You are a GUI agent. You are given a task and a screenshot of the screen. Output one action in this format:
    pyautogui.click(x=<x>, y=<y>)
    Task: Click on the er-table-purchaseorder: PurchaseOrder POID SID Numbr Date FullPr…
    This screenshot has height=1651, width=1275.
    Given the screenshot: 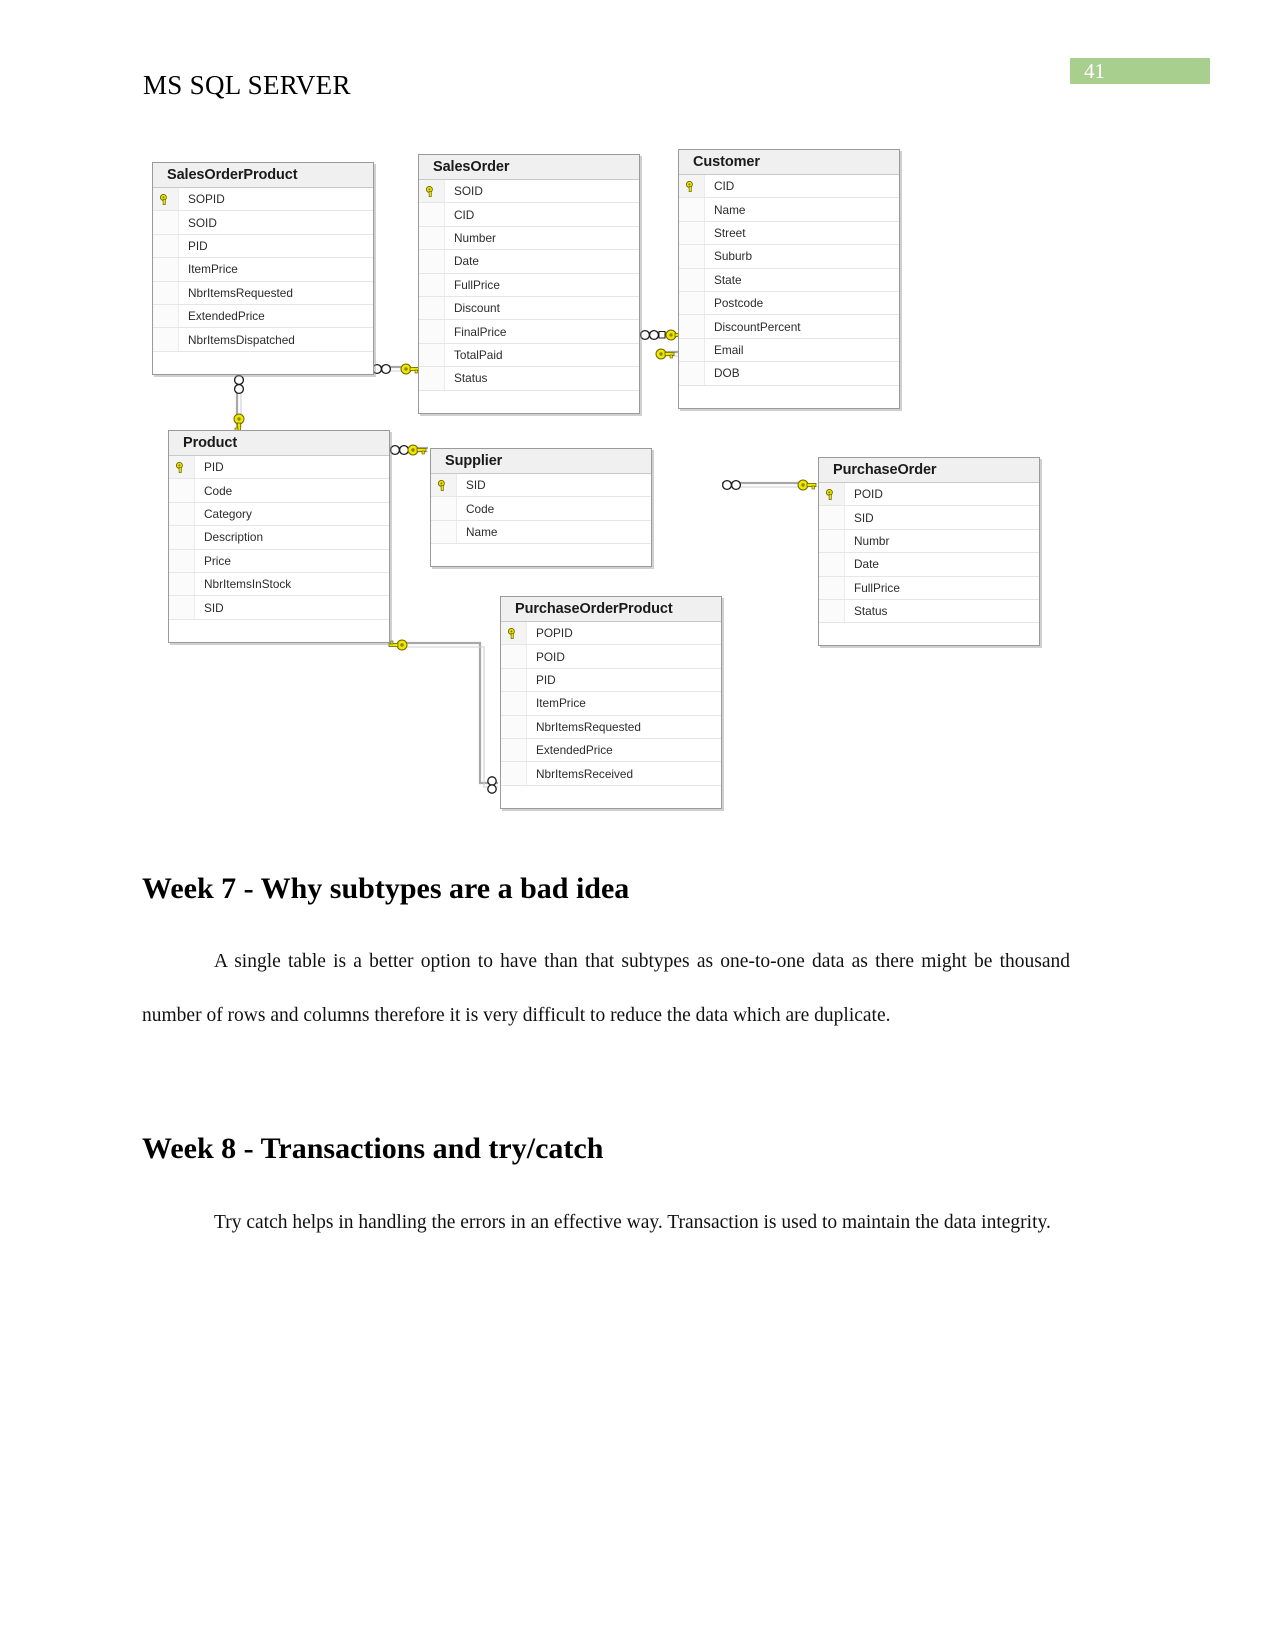 What is the action you would take?
    pyautogui.click(x=929, y=552)
    